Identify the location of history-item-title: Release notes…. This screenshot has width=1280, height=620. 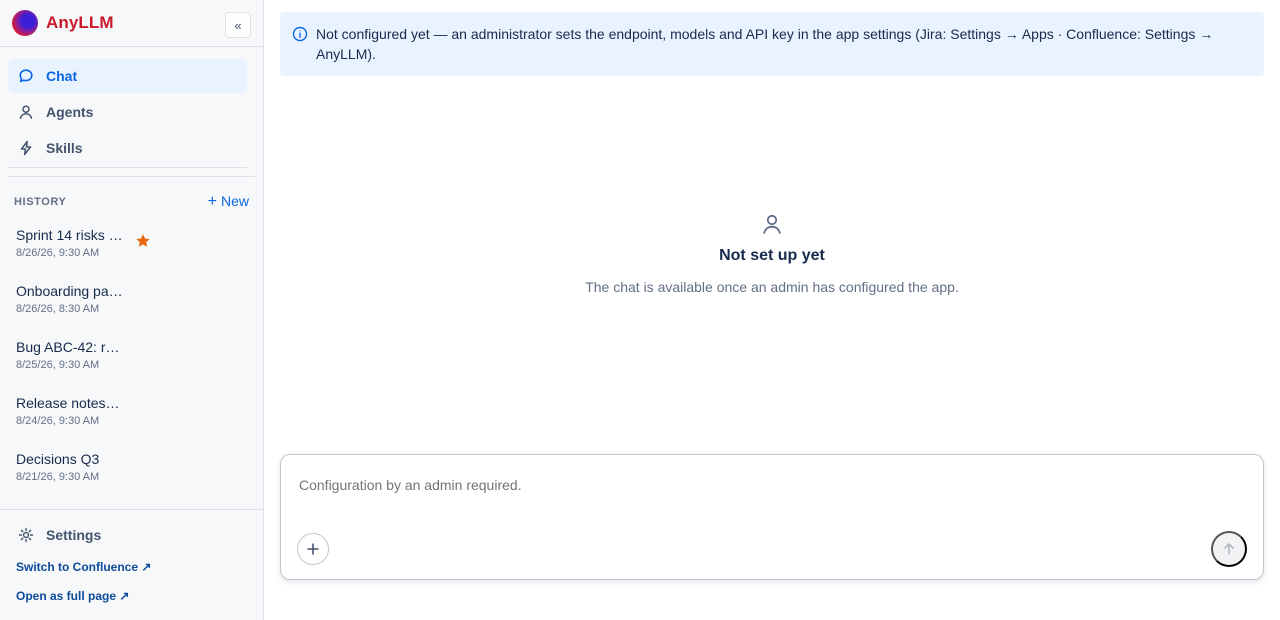
(68, 403).